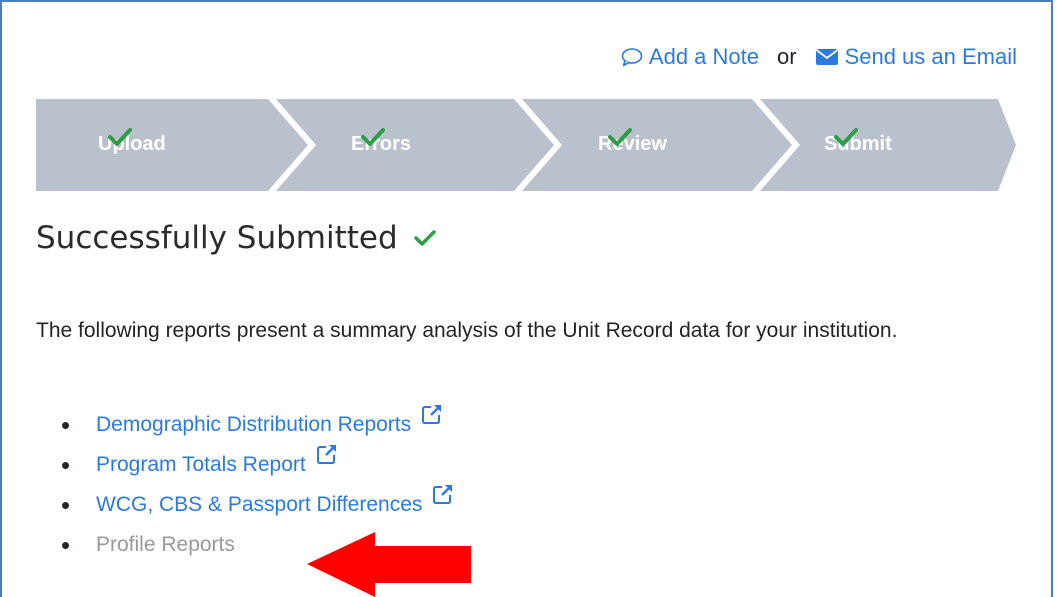 This screenshot has height=597, width=1057. What do you see at coordinates (703, 56) in the screenshot?
I see `add-note-label: Add a Note` at bounding box center [703, 56].